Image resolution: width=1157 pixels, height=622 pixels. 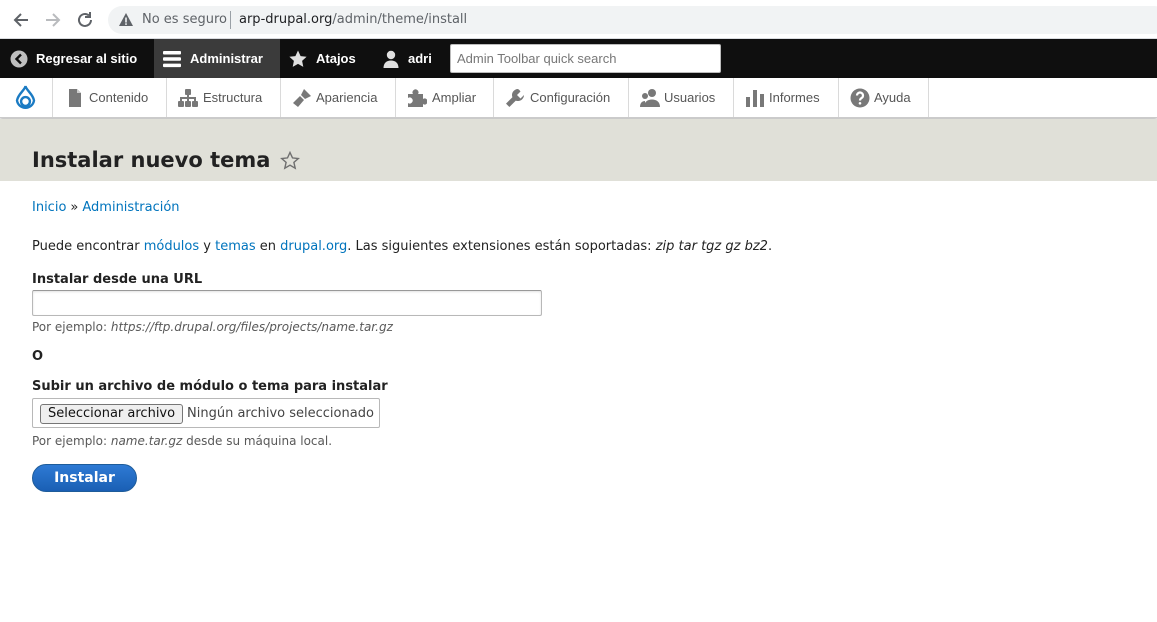 I want to click on tray-item-configuration: Configuración, so click(x=561, y=97).